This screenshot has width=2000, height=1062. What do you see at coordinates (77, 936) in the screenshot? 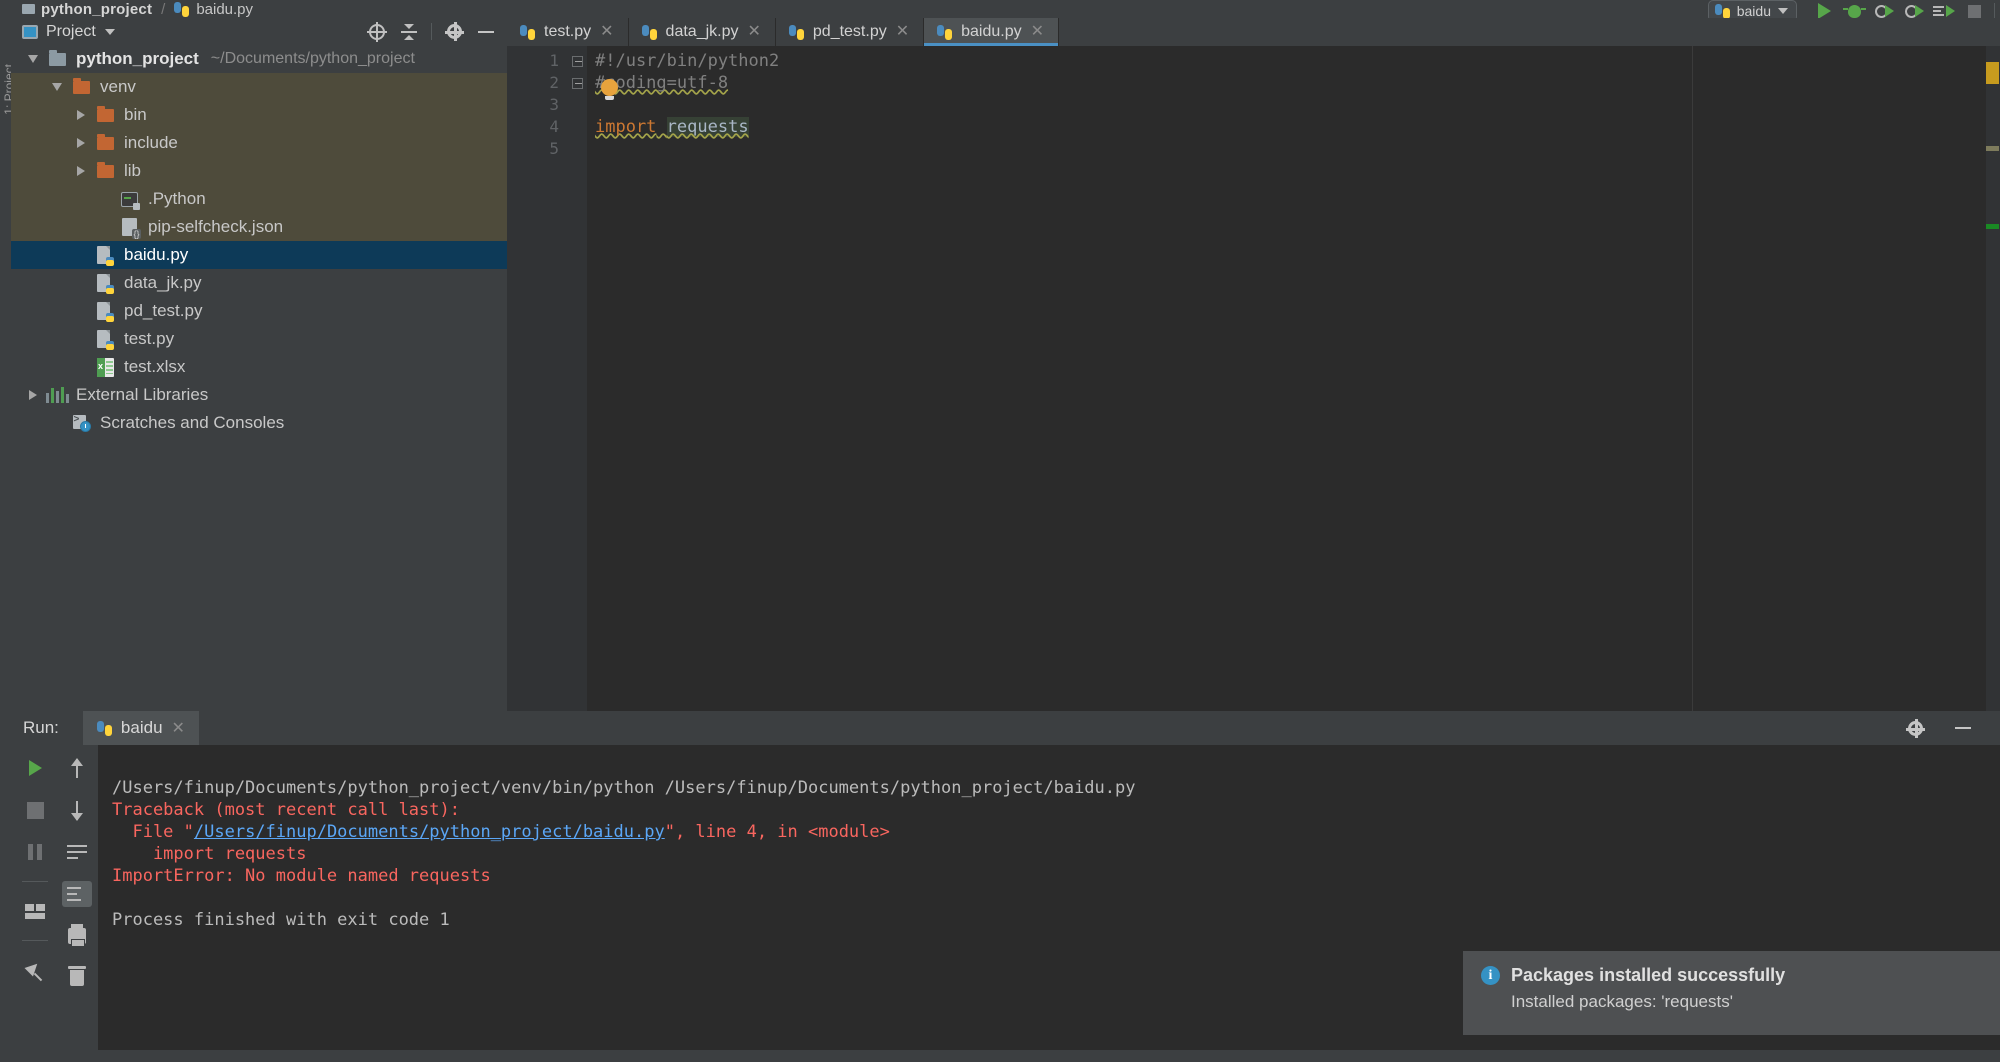
I see `print-icon` at bounding box center [77, 936].